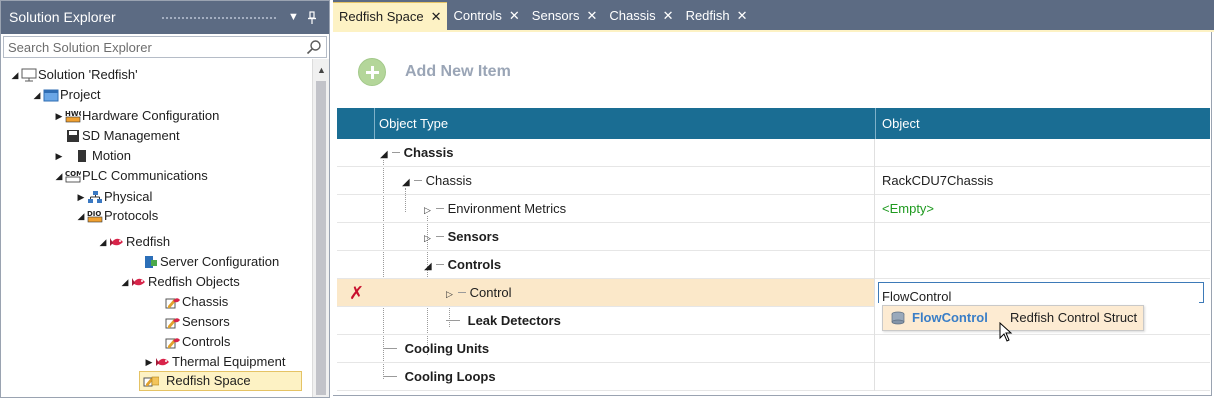  I want to click on table-row: Cooling Units, so click(773, 349).